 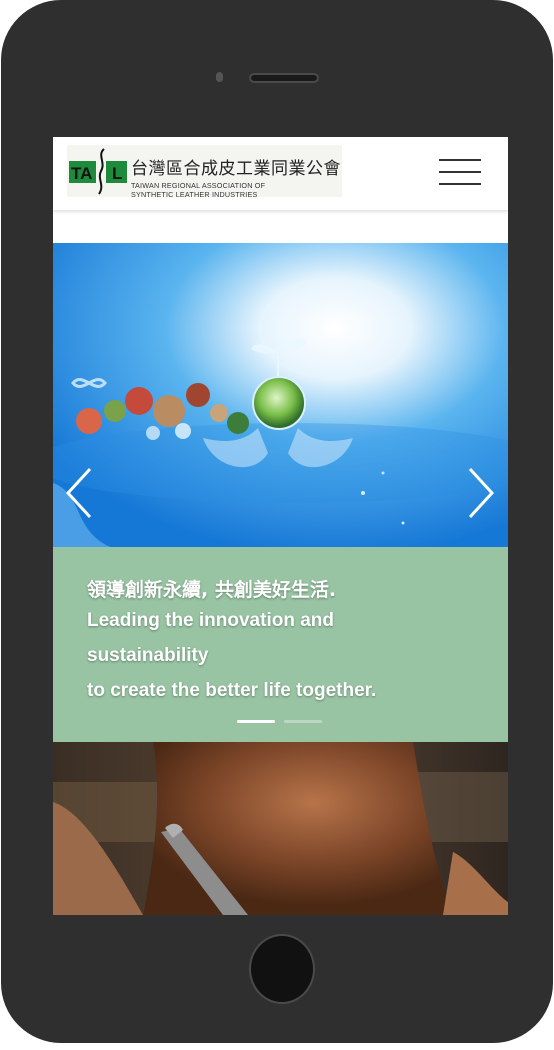 What do you see at coordinates (282, 969) in the screenshot?
I see `home-button` at bounding box center [282, 969].